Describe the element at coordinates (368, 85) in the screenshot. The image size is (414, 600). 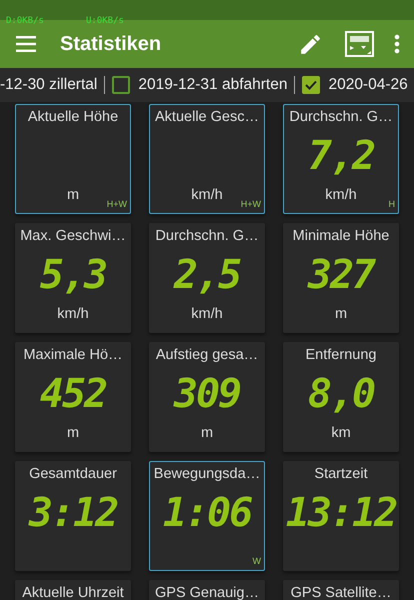
I see `track-label: 2020-04-26` at that location.